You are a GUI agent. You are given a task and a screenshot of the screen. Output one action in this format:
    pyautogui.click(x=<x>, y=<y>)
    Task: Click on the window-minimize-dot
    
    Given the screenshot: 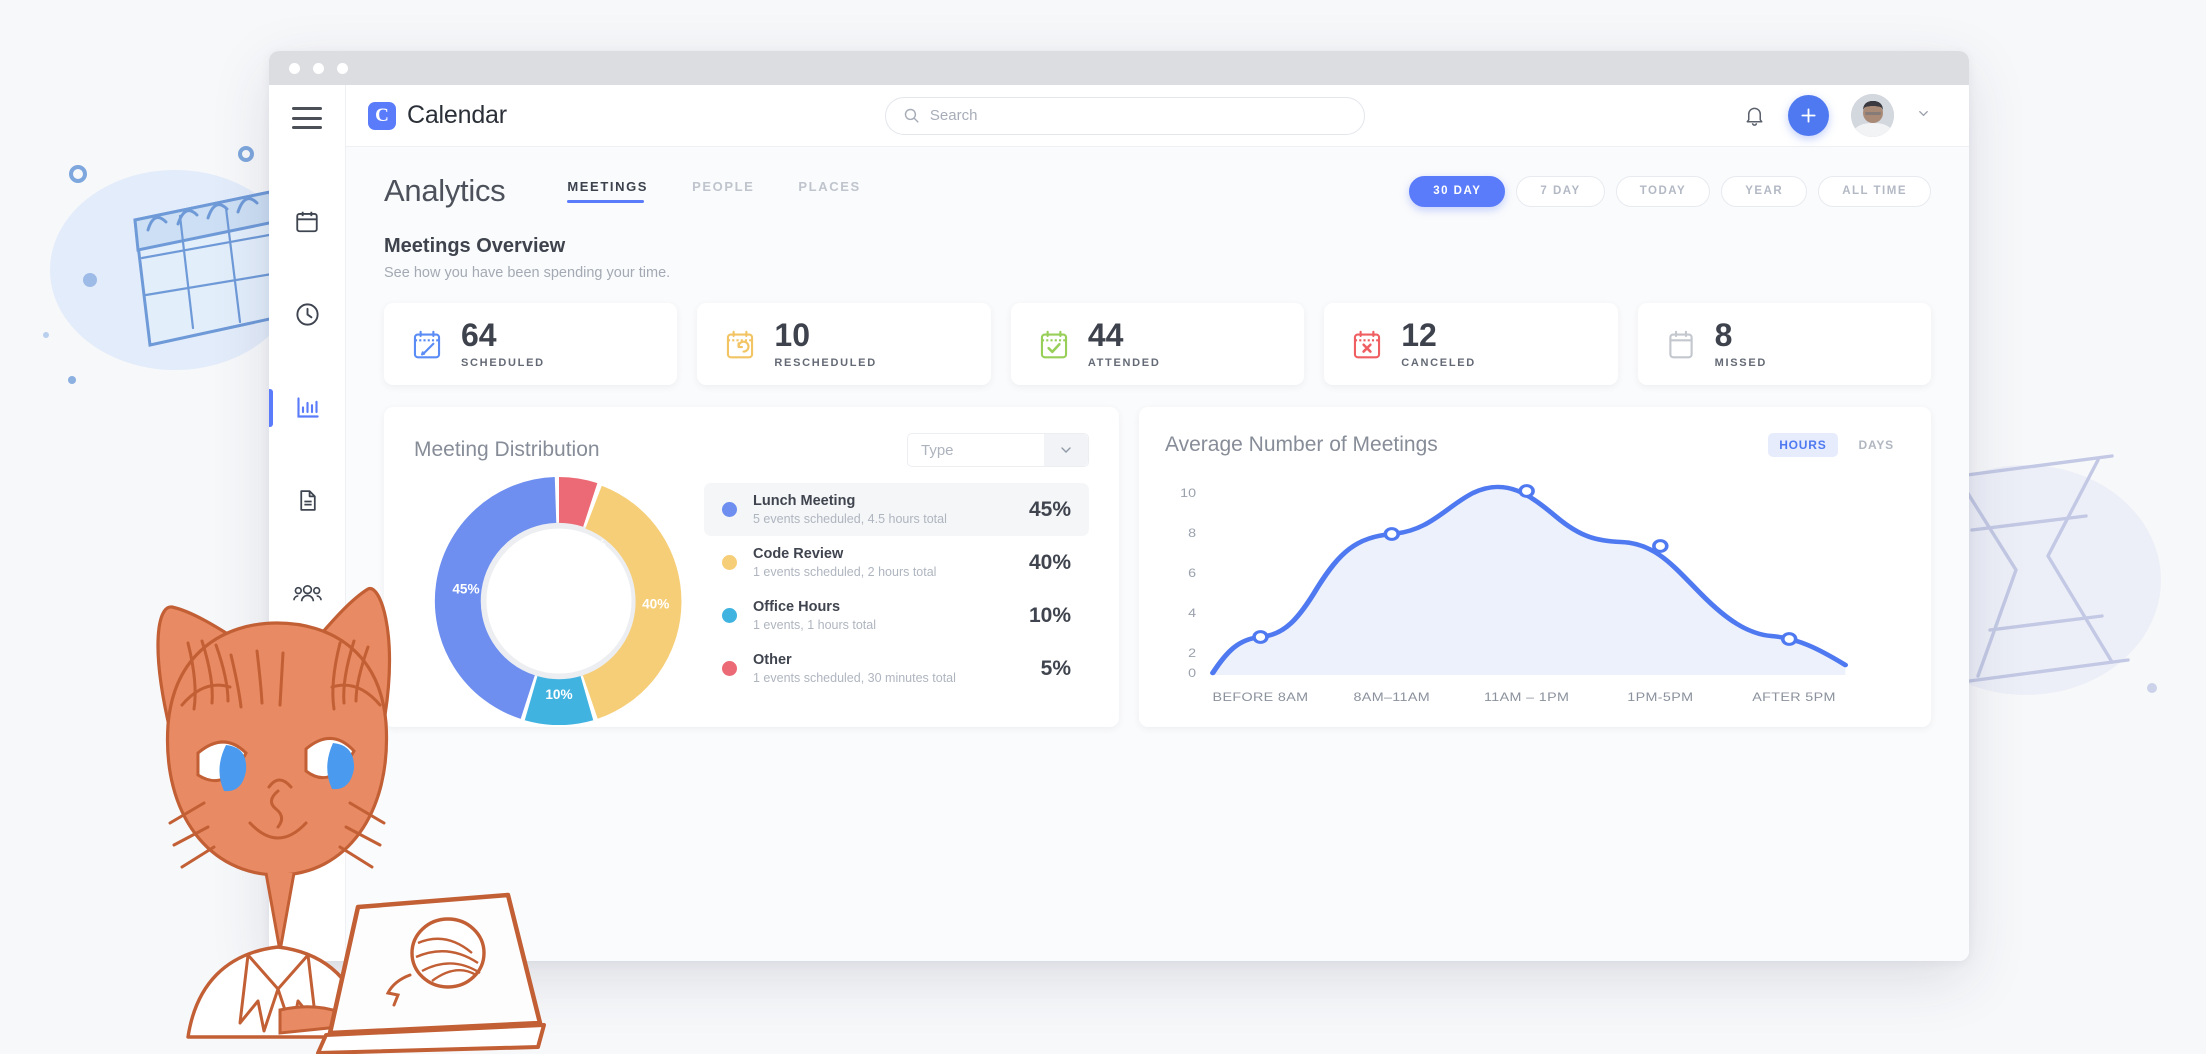 What is the action you would take?
    pyautogui.click(x=318, y=68)
    